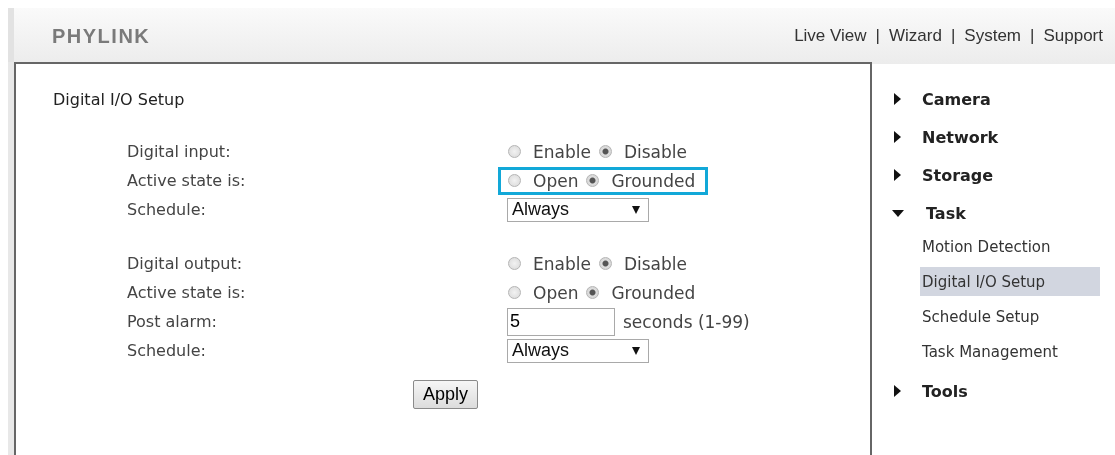  I want to click on field-label: Digital output:, so click(185, 263).